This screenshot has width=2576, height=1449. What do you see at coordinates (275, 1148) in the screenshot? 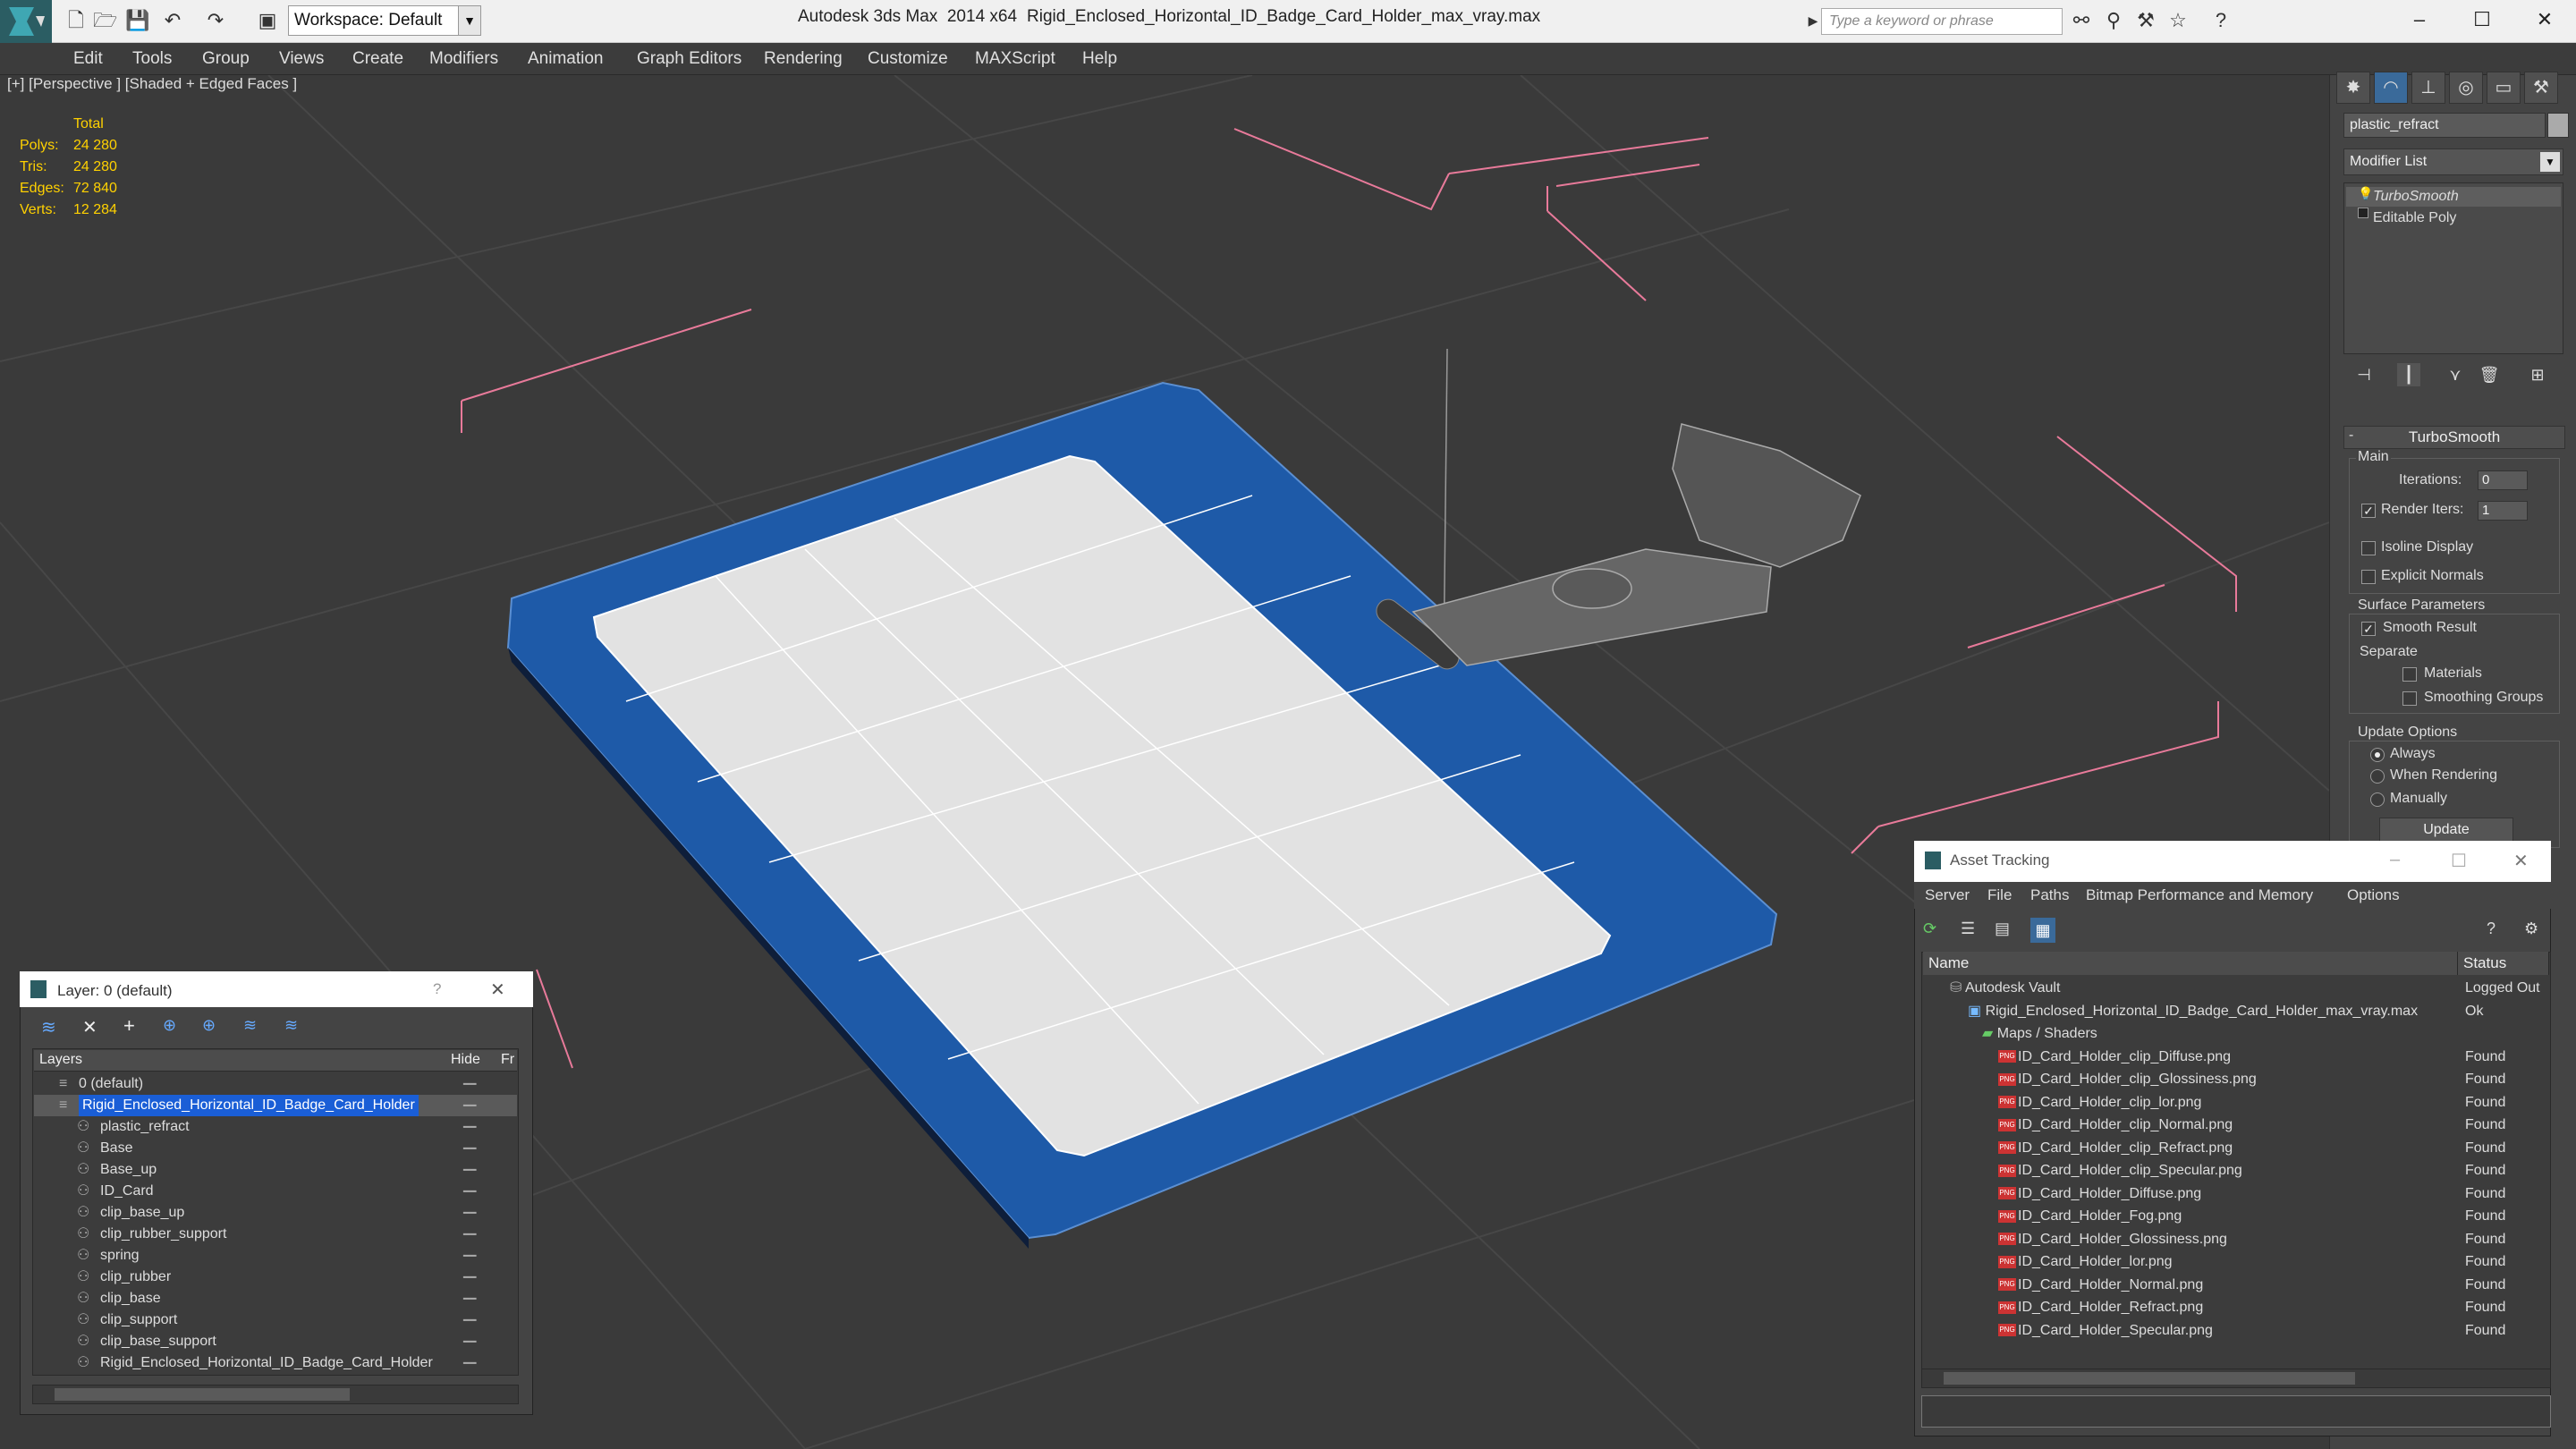
I see `layer-row: ⚇ Base ━━` at bounding box center [275, 1148].